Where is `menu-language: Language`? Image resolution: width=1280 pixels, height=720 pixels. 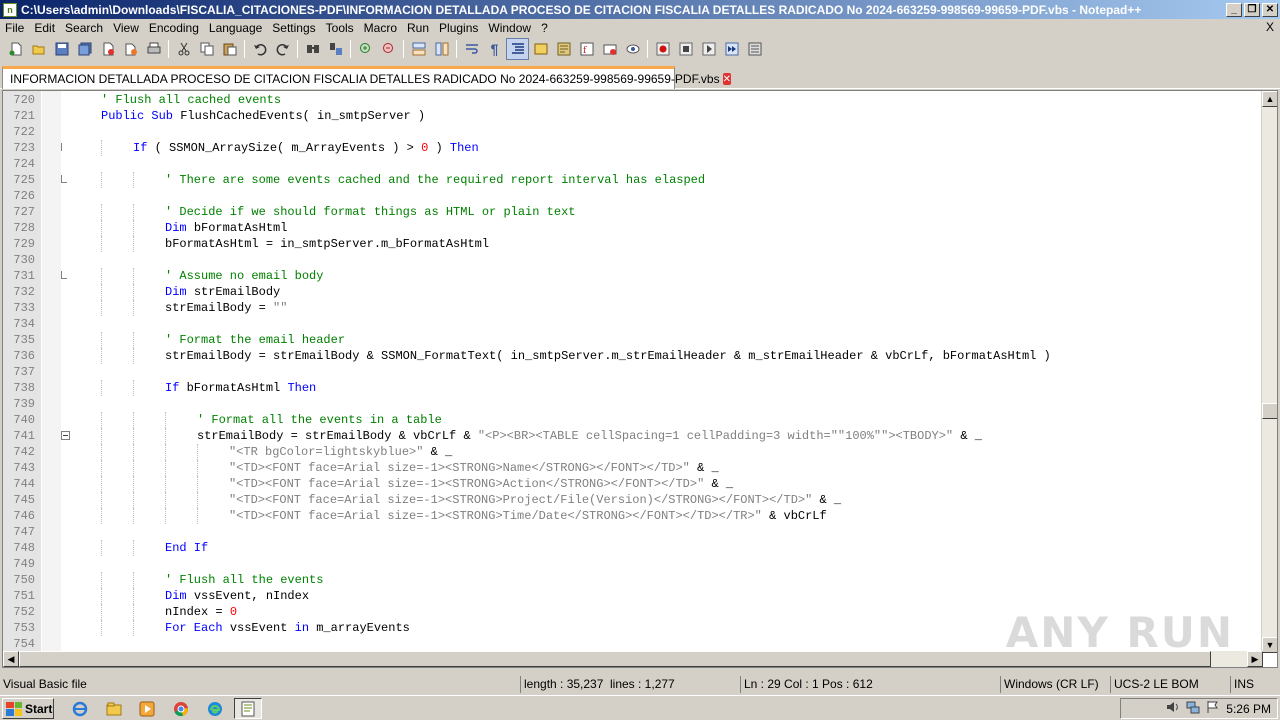
menu-language: Language is located at coordinates (235, 28).